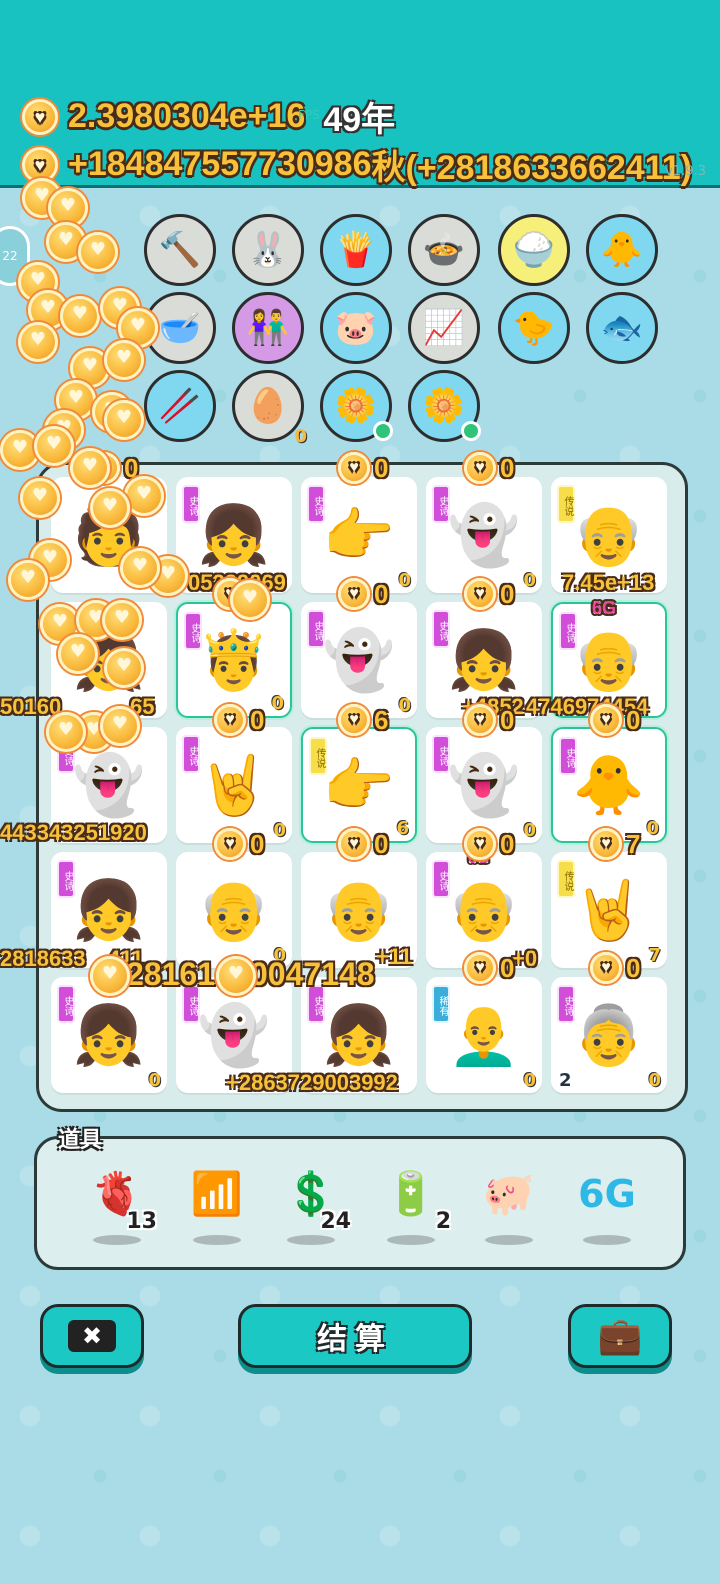  Describe the element at coordinates (622, 250) in the screenshot. I see `item-chick-egg: 🐥` at that location.